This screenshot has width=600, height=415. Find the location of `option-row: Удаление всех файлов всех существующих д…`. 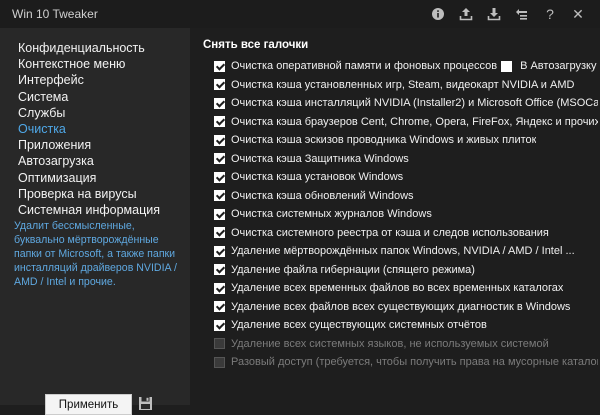

option-row: Удаление всех файлов всех существующих д… is located at coordinates (406, 307).